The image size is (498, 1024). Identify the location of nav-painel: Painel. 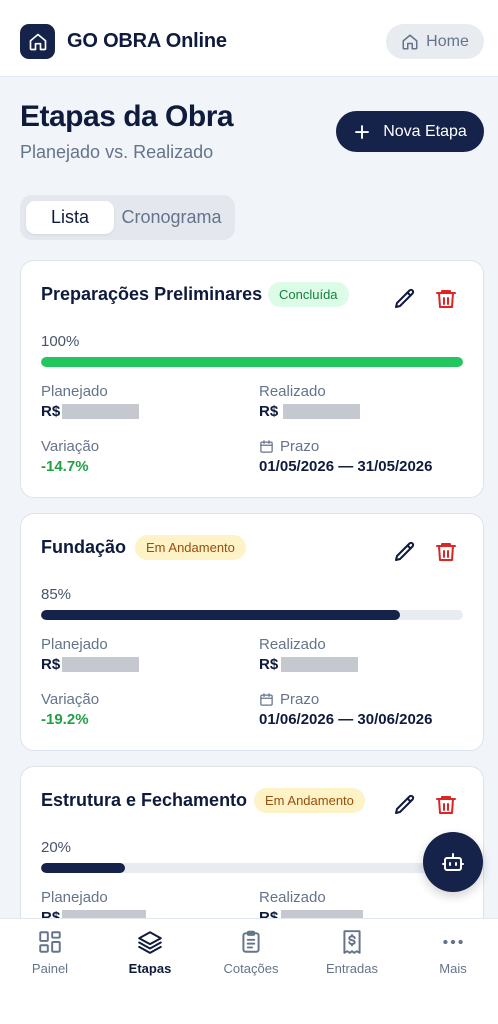
(50, 952).